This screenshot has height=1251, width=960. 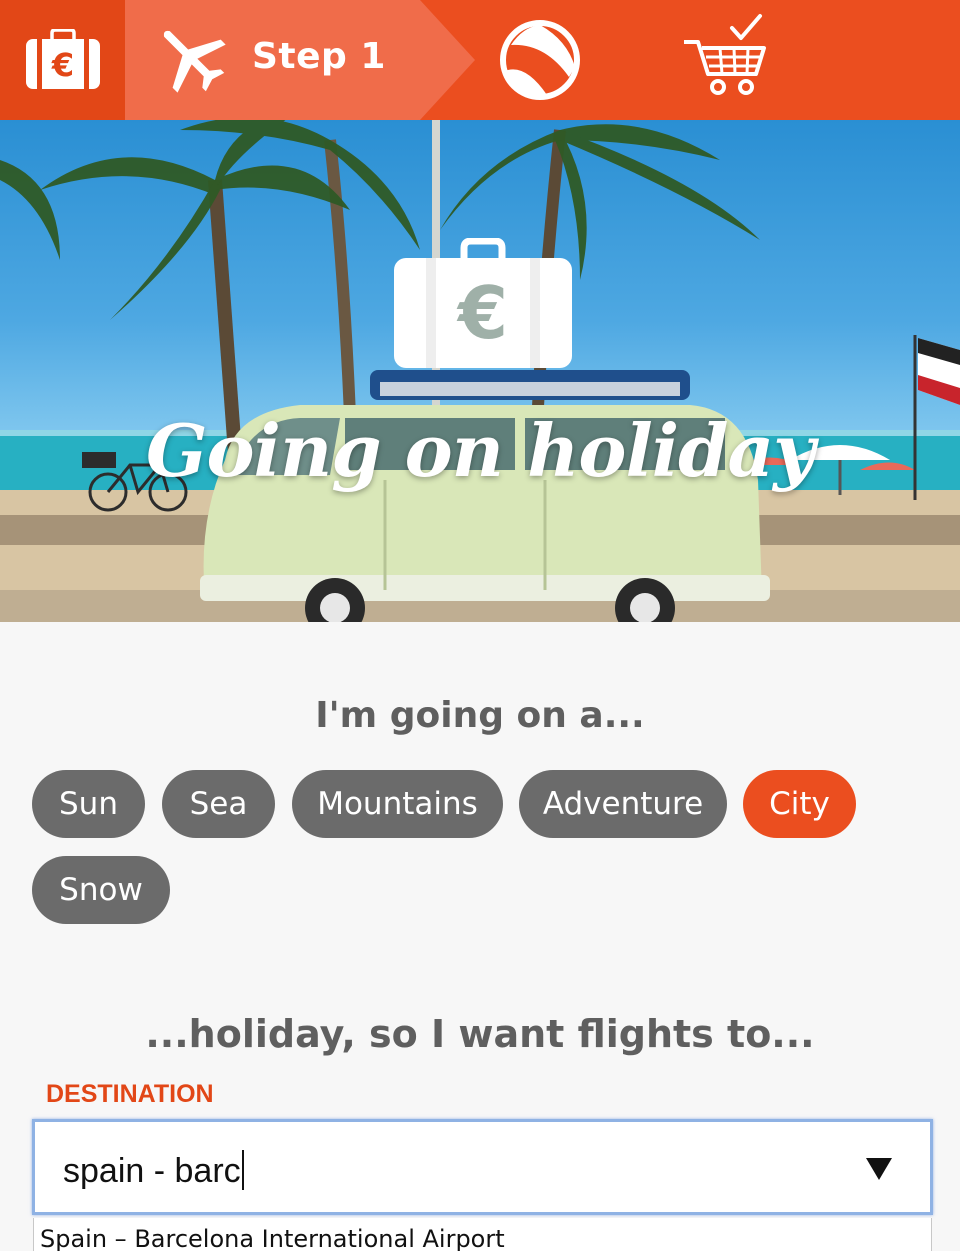 I want to click on option-label: Snow, so click(x=101, y=890).